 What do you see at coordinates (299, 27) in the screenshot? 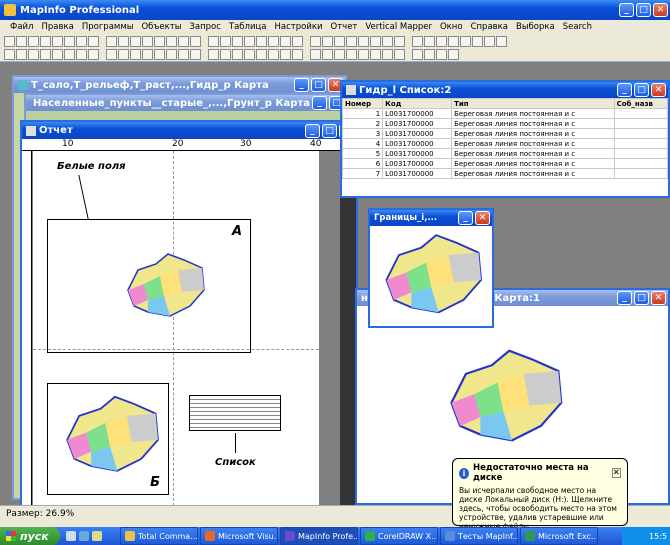
I see `menu-item: Настройки` at bounding box center [299, 27].